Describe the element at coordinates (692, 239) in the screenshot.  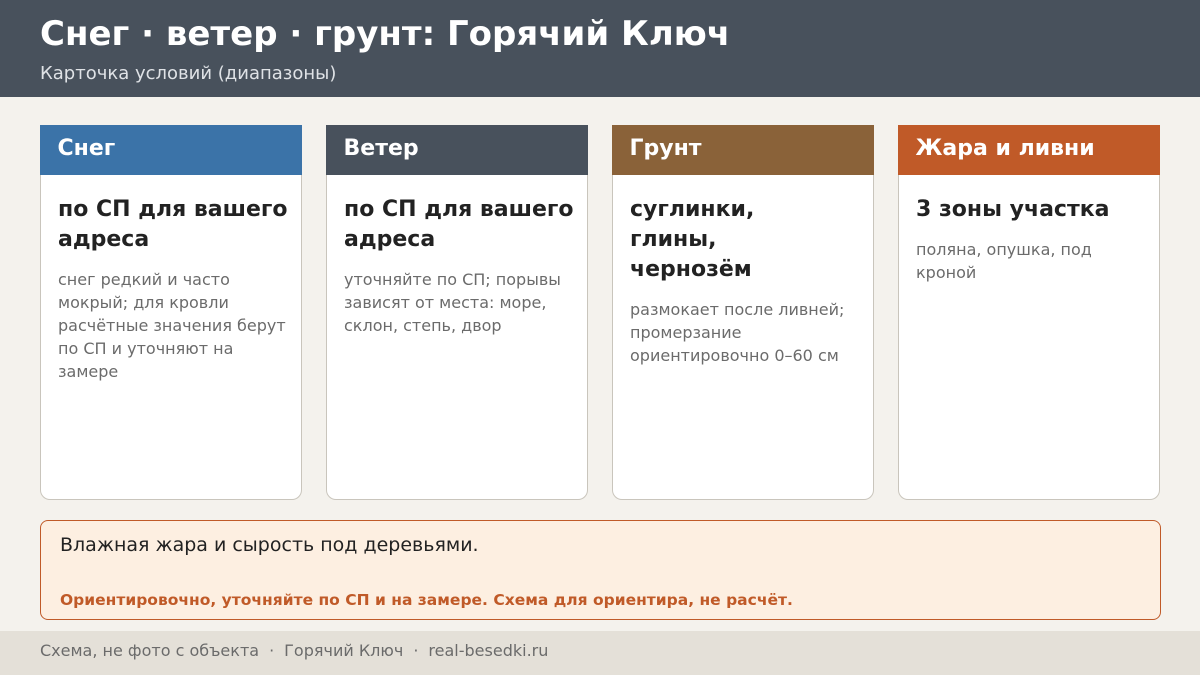
I see `card-soil-value: суглинки, глины, чернозём` at that location.